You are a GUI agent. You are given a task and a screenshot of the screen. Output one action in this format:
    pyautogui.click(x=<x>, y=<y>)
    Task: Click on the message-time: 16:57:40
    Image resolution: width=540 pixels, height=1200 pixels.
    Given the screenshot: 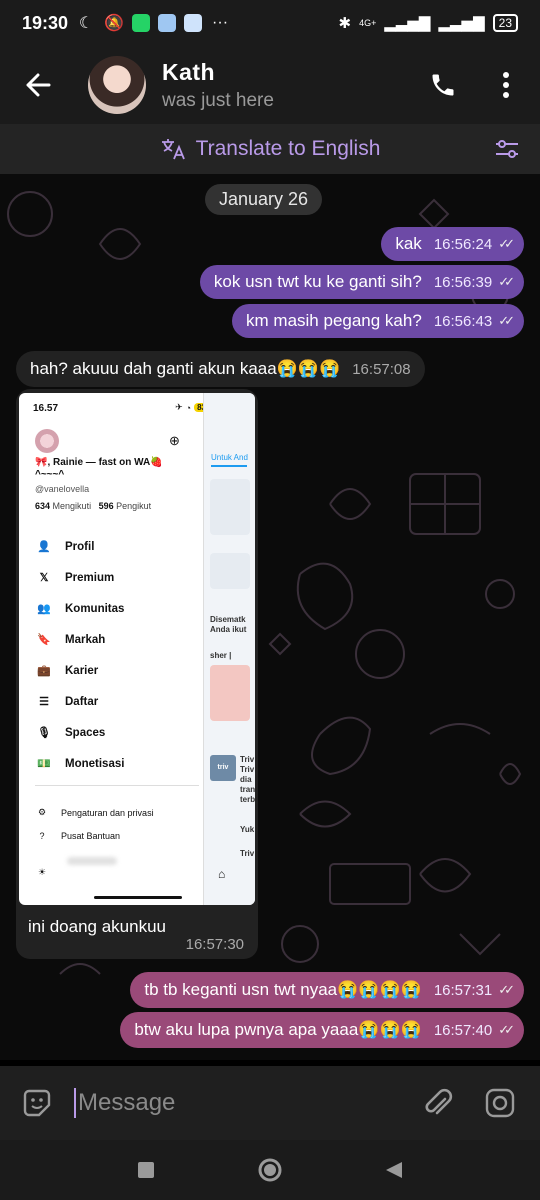 What is the action you would take?
    pyautogui.click(x=463, y=1030)
    